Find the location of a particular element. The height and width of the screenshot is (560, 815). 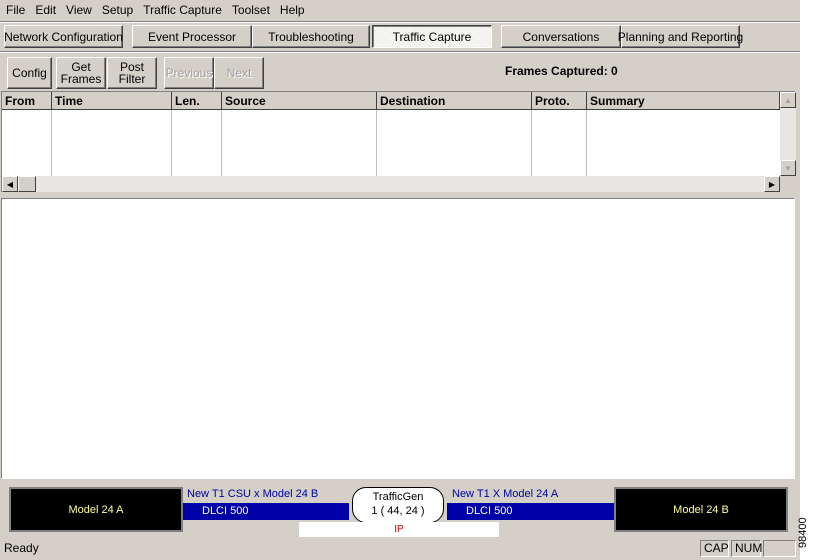

scroll-thumb is located at coordinates (27, 184).